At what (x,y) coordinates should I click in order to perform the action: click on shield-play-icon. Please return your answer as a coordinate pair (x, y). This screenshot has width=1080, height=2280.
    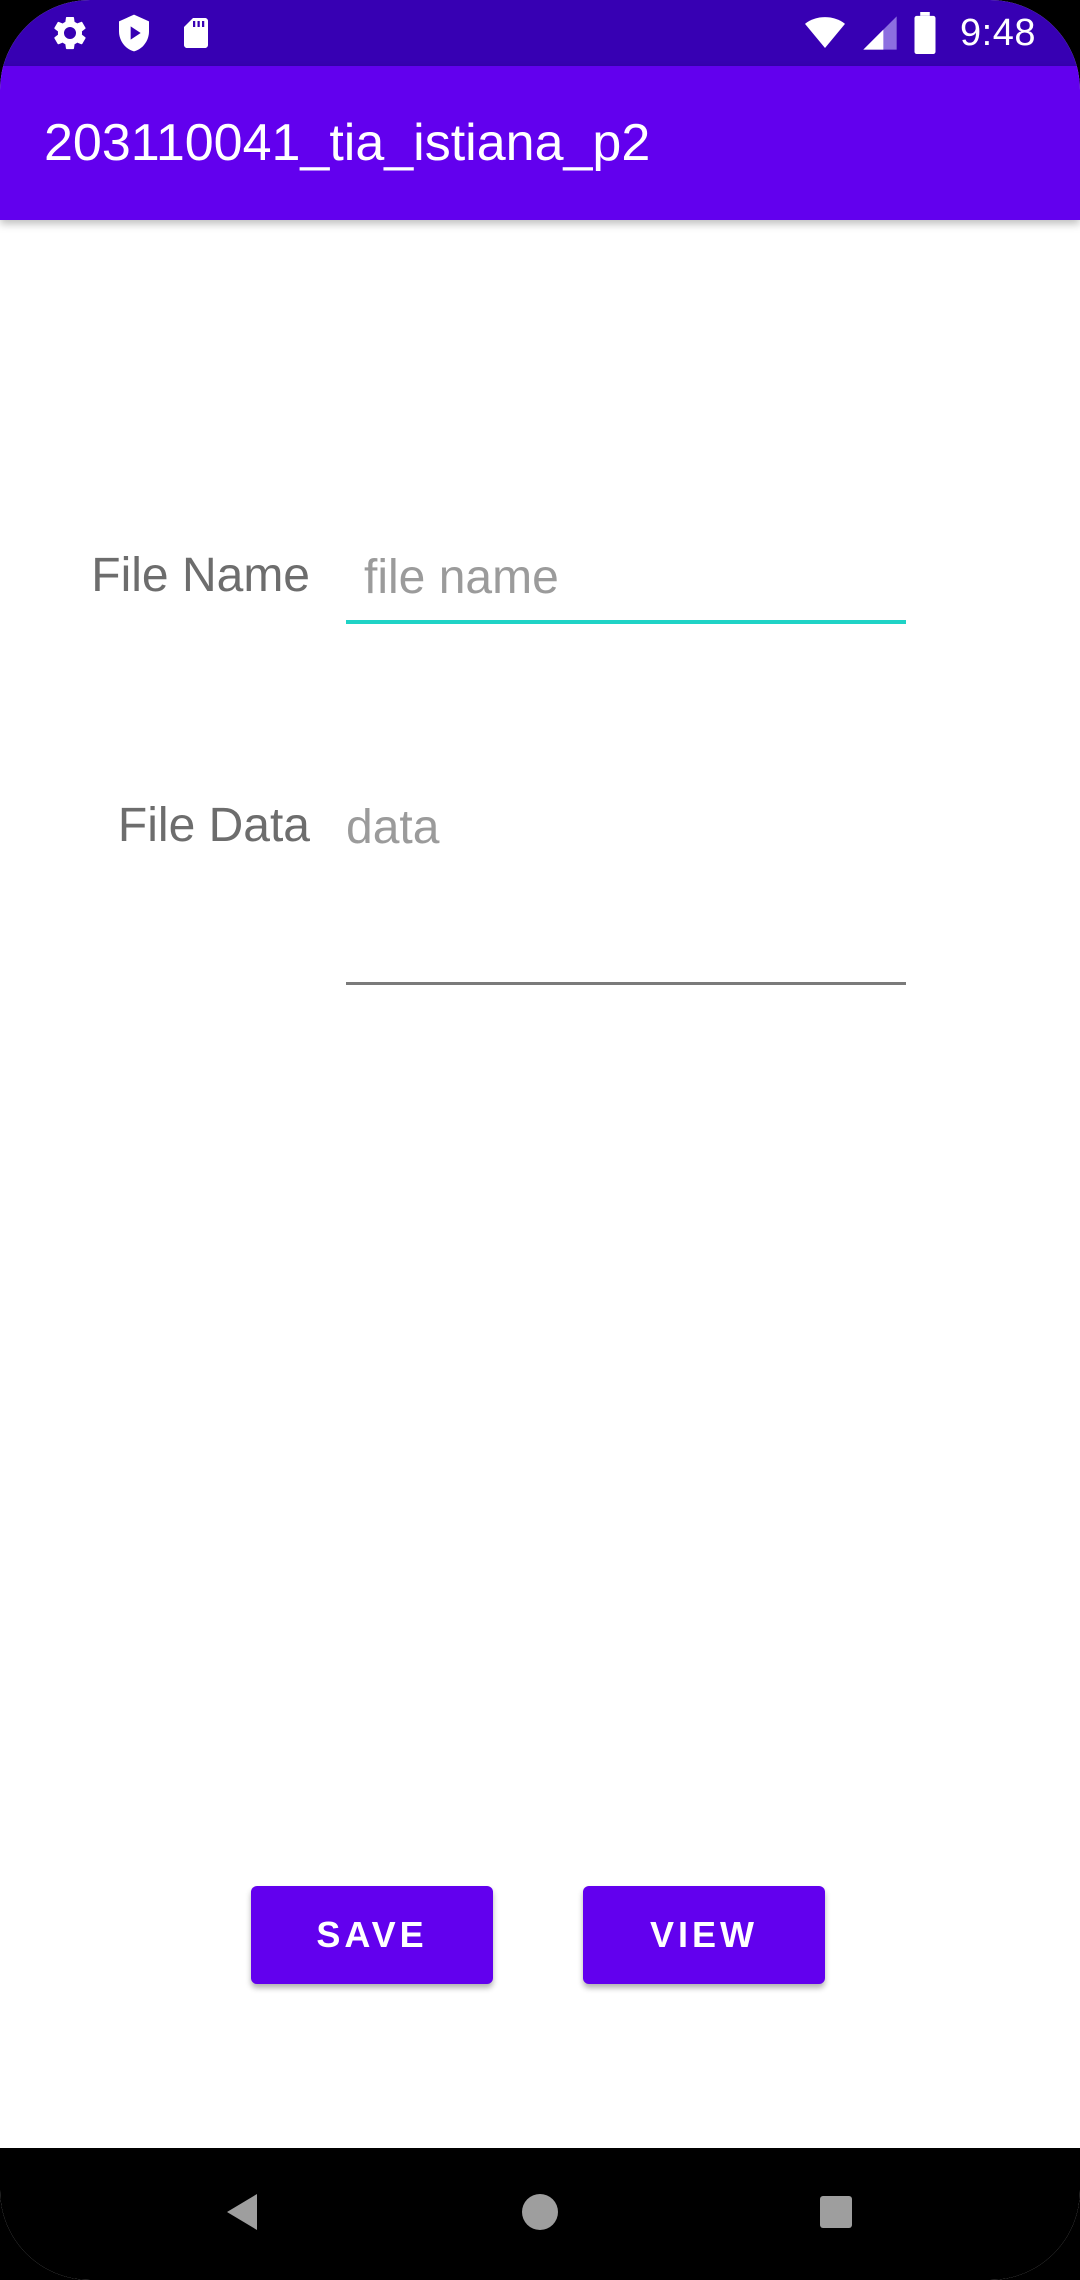
    Looking at the image, I should click on (134, 33).